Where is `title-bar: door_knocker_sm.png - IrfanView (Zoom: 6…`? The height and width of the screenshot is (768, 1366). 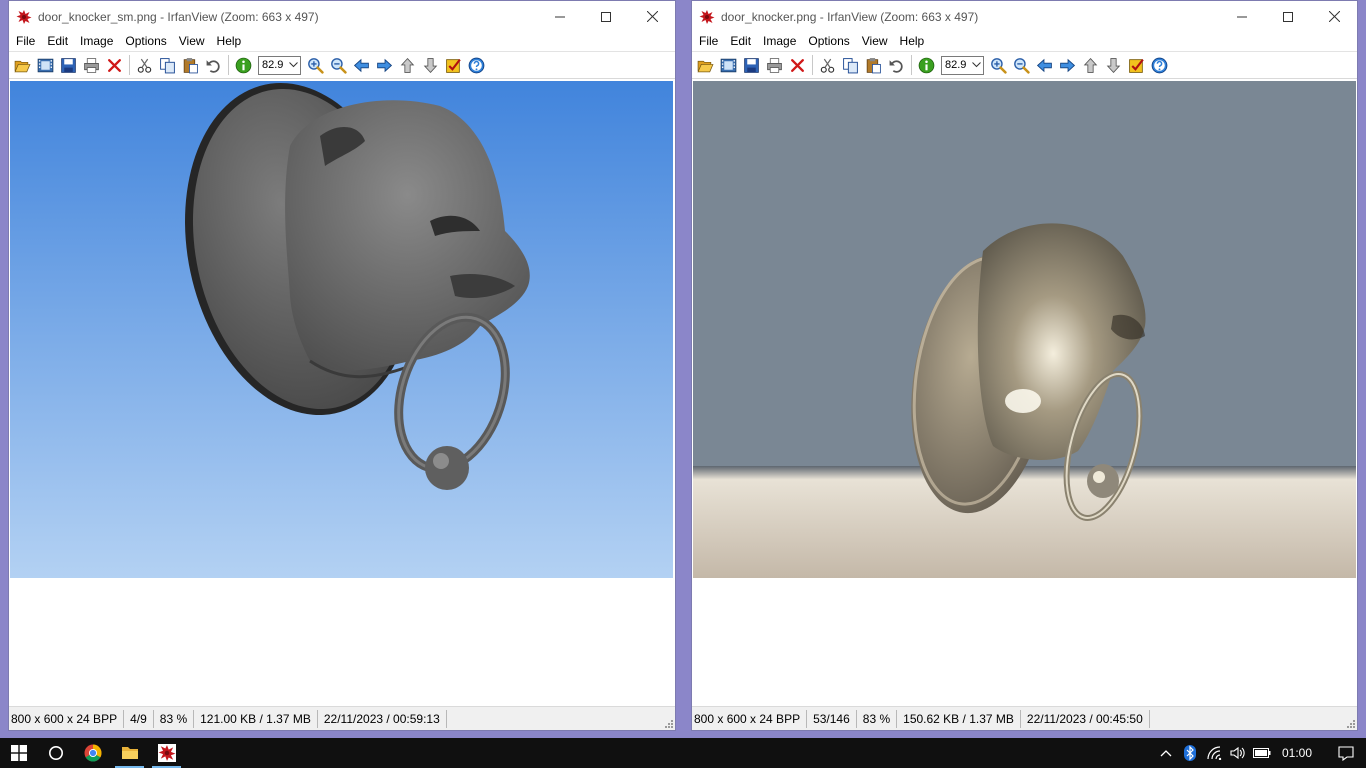
title-bar: door_knocker_sm.png - IrfanView (Zoom: 6… is located at coordinates (342, 16).